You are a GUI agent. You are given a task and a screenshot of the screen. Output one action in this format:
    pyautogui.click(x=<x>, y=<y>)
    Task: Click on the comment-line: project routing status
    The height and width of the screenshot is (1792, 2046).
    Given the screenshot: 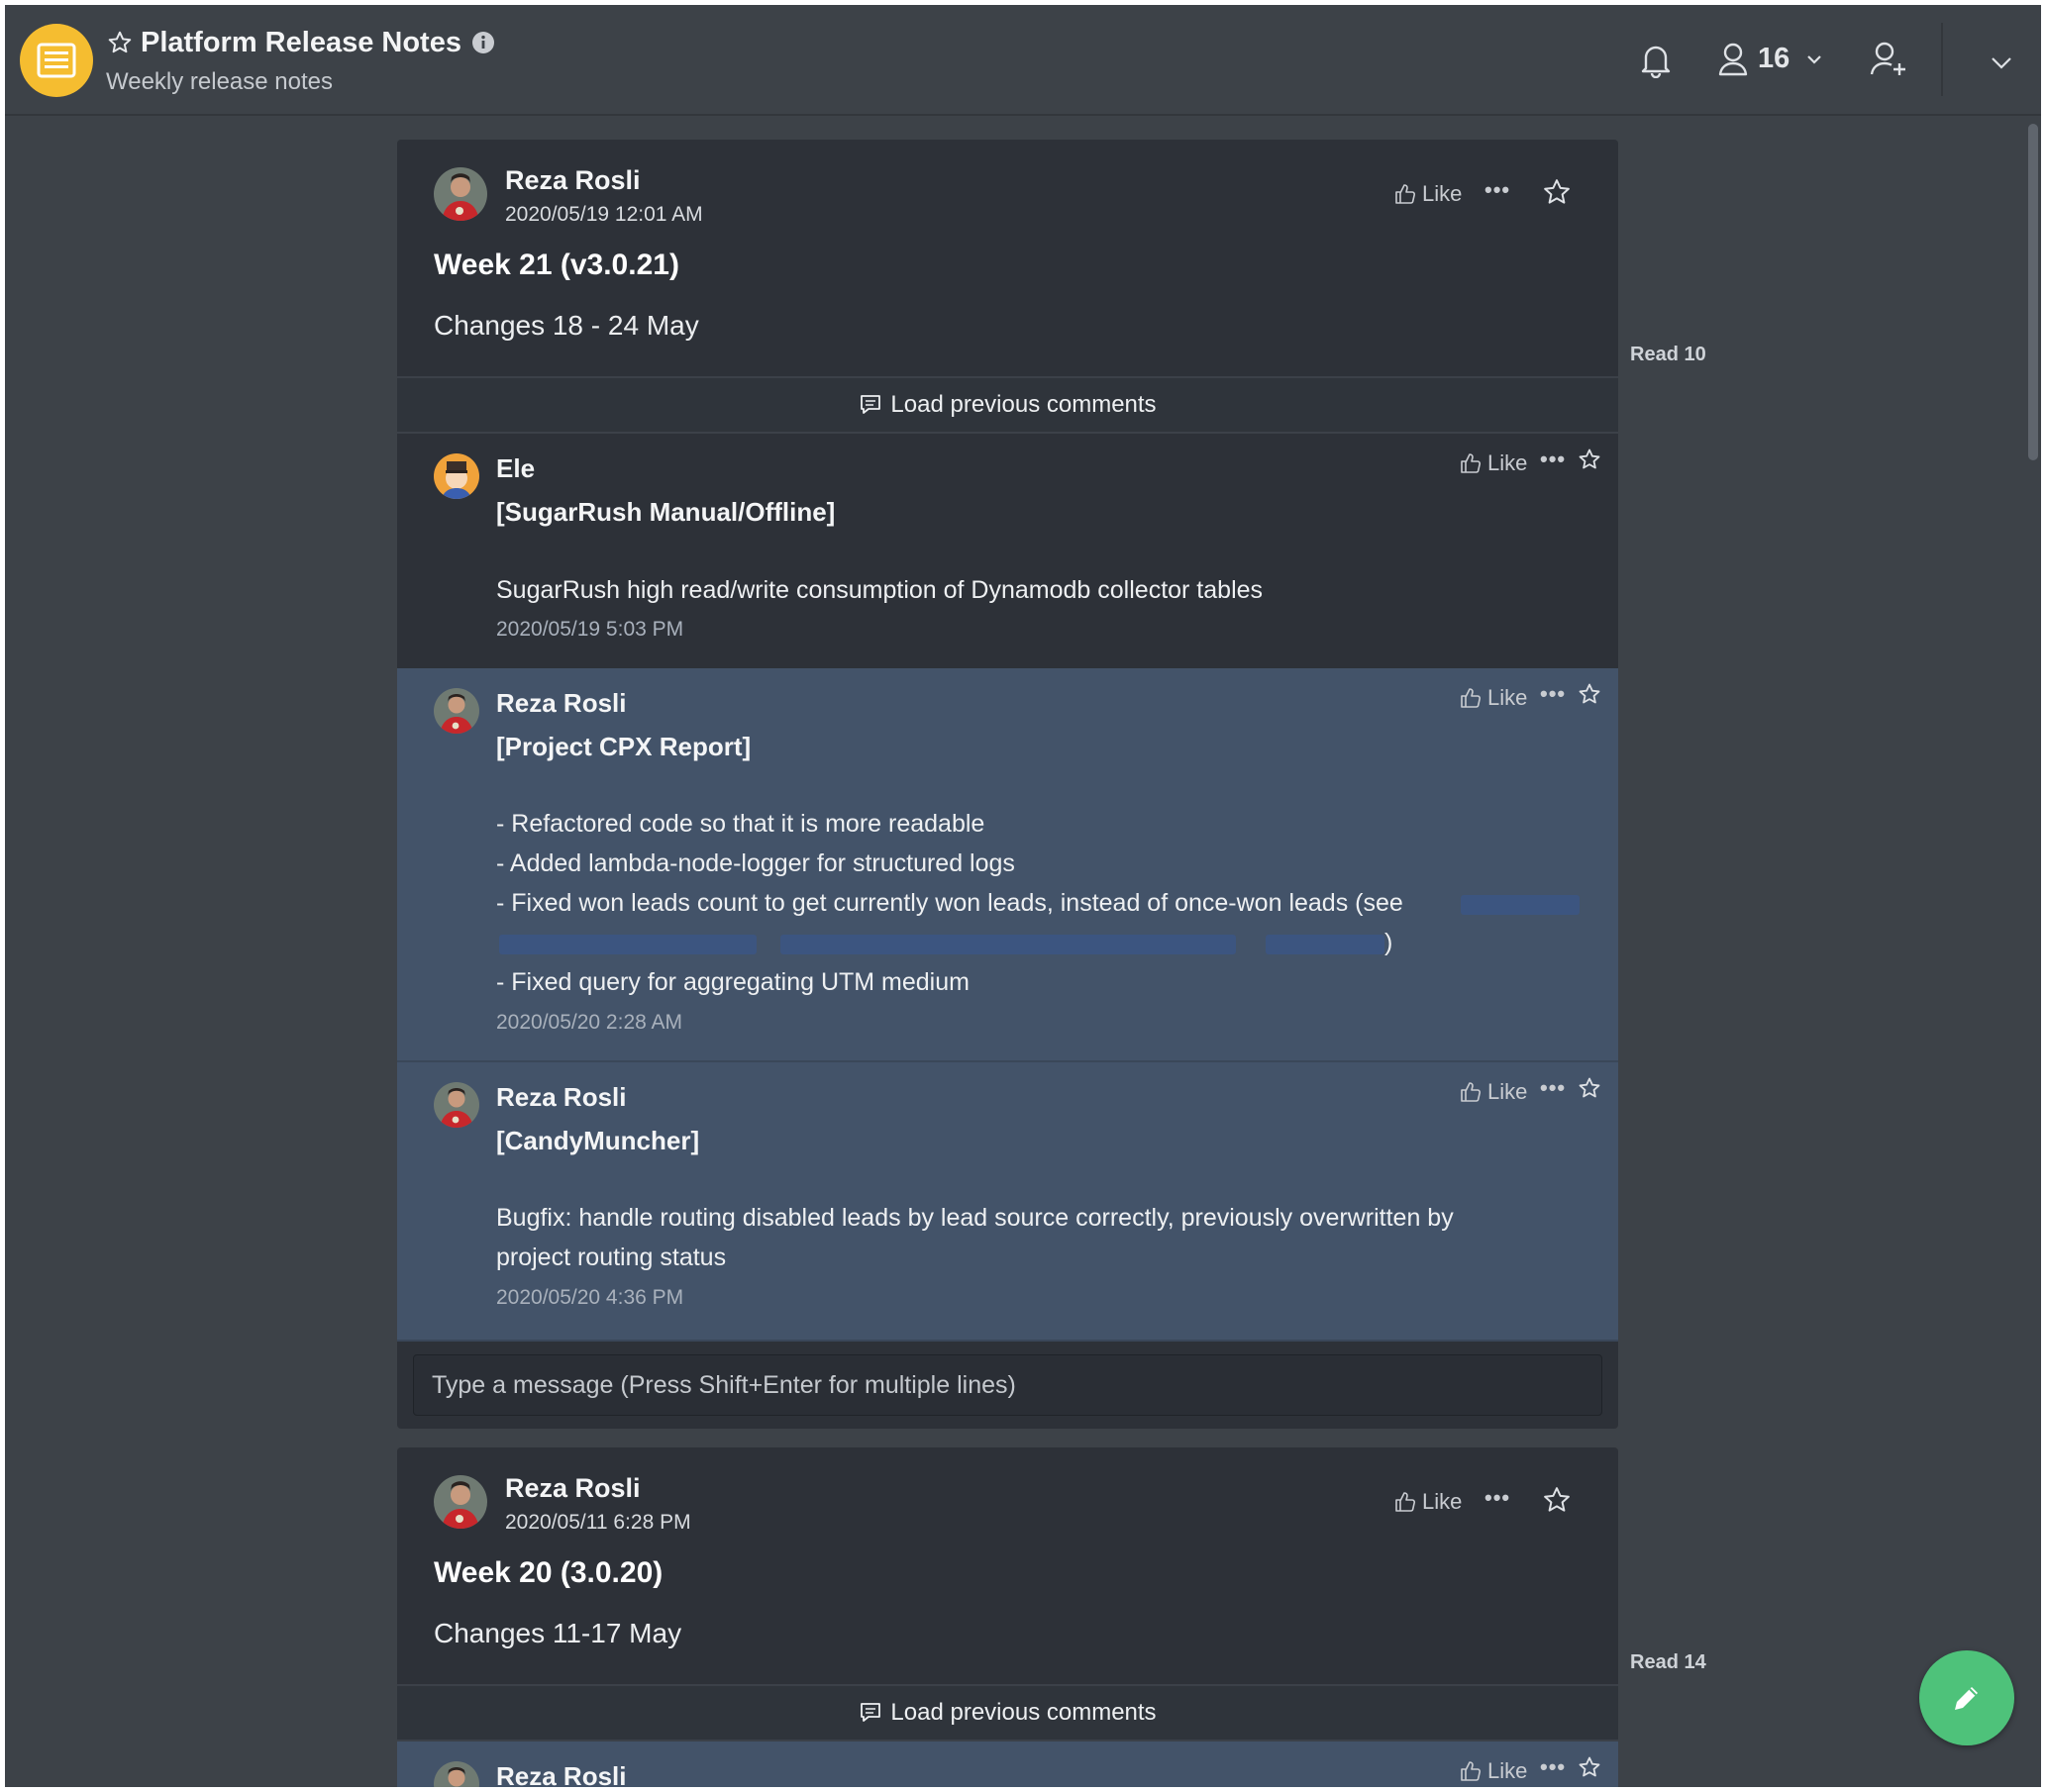 What is the action you would take?
    pyautogui.click(x=611, y=1257)
    